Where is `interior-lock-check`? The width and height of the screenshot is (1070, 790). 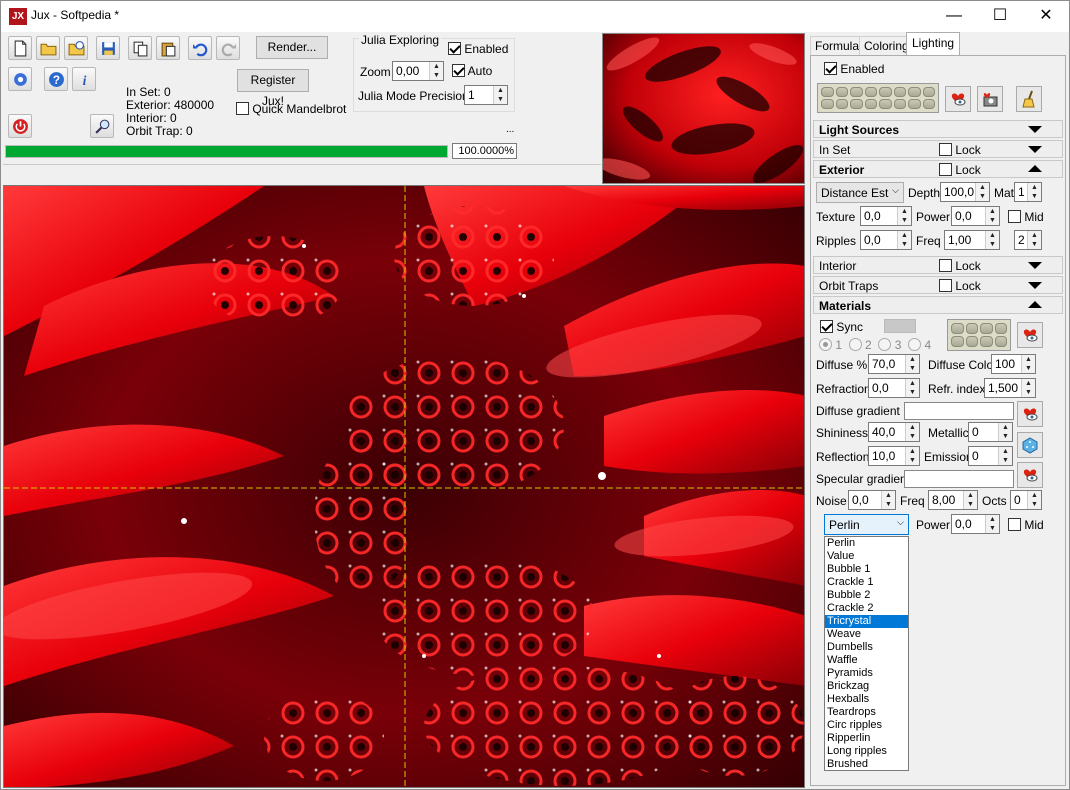
interior-lock-check is located at coordinates (945, 265).